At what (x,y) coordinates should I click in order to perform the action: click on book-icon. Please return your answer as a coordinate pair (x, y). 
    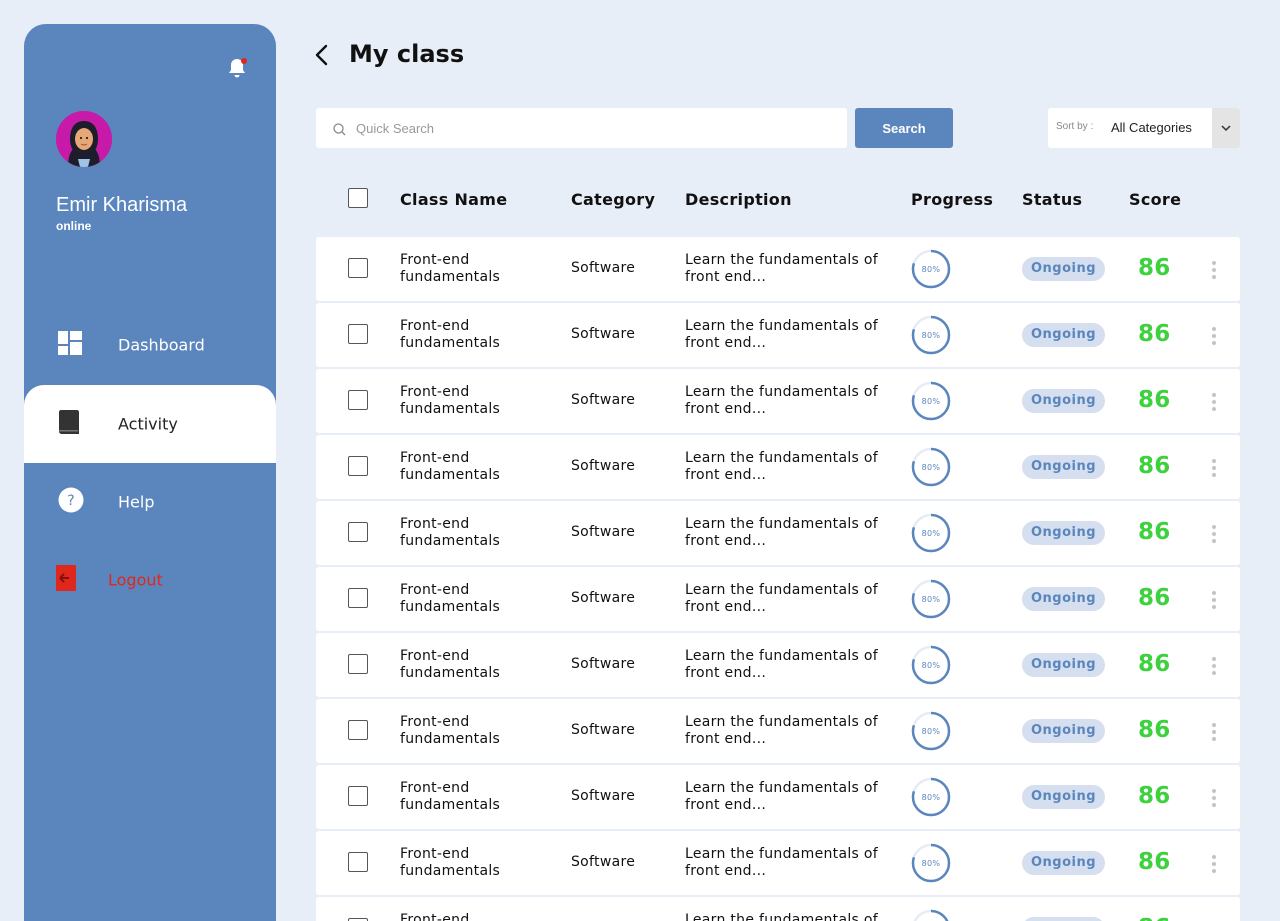
    Looking at the image, I should click on (69, 424).